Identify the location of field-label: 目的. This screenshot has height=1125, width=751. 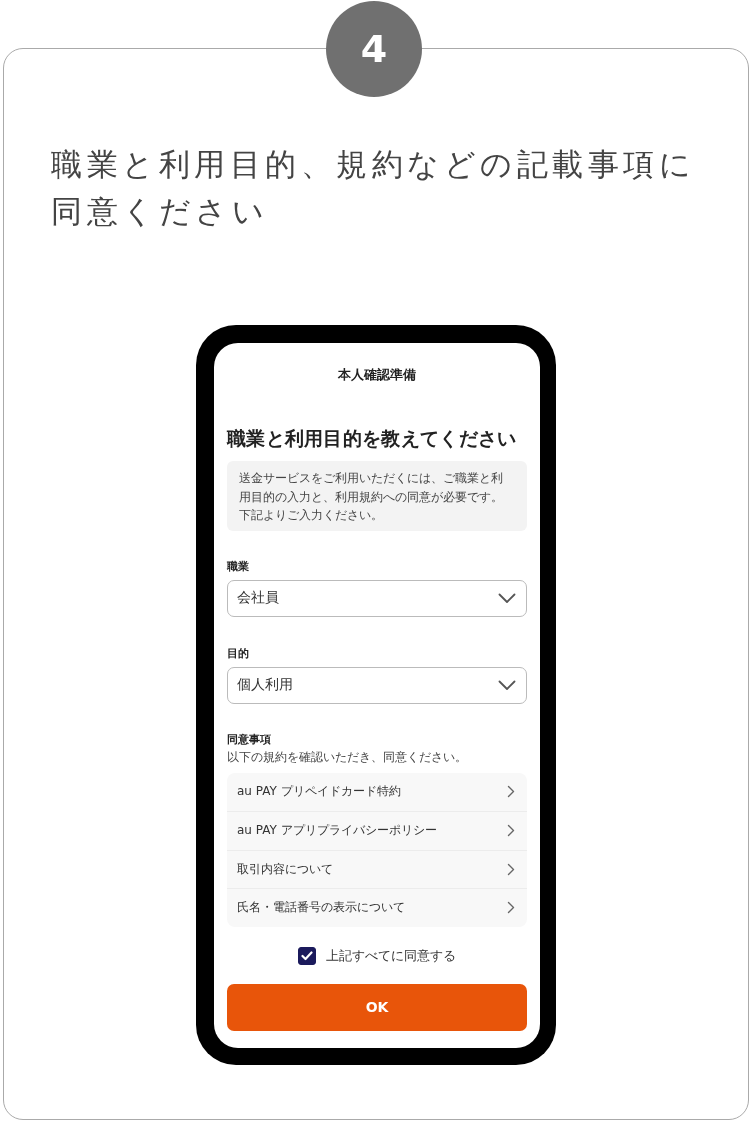
(238, 653).